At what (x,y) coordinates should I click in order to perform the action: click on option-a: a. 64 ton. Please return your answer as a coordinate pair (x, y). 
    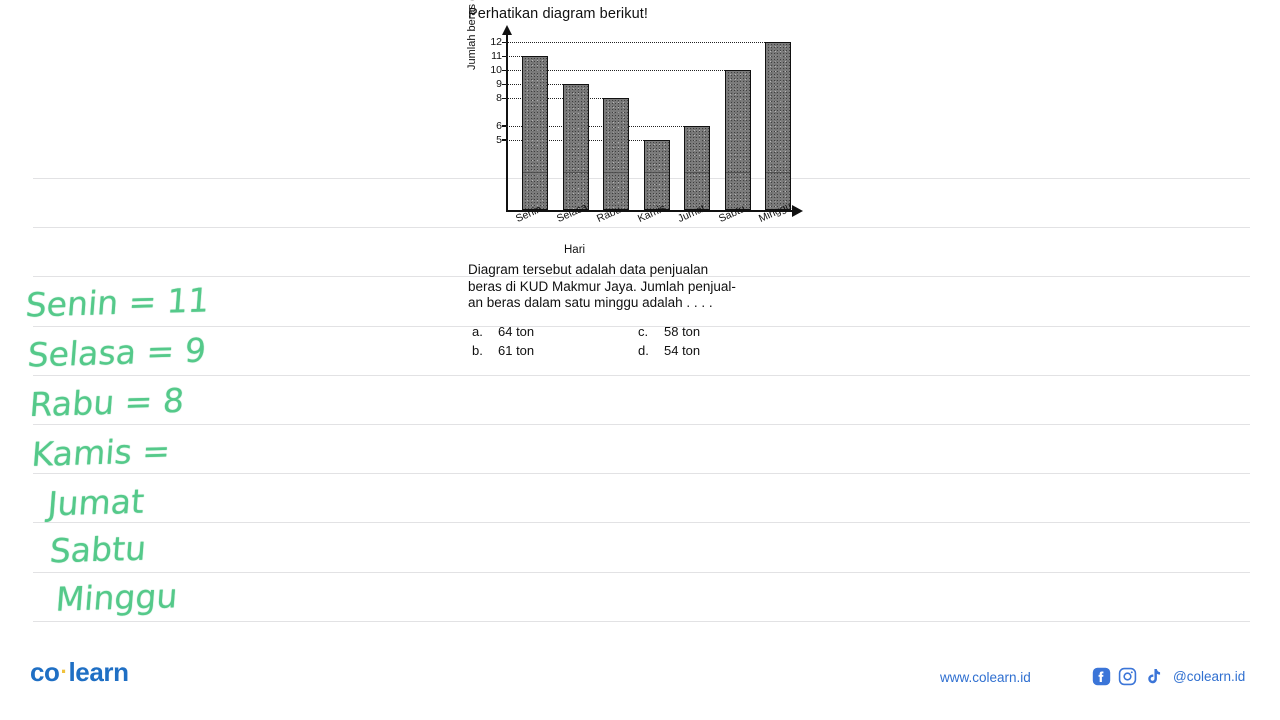
    Looking at the image, I should click on (503, 331).